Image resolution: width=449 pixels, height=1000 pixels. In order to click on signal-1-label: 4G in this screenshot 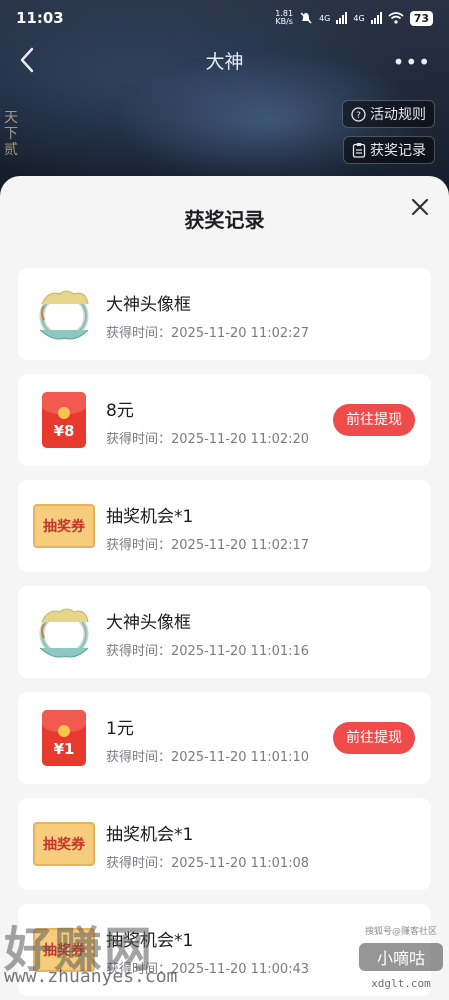, I will do `click(325, 18)`.